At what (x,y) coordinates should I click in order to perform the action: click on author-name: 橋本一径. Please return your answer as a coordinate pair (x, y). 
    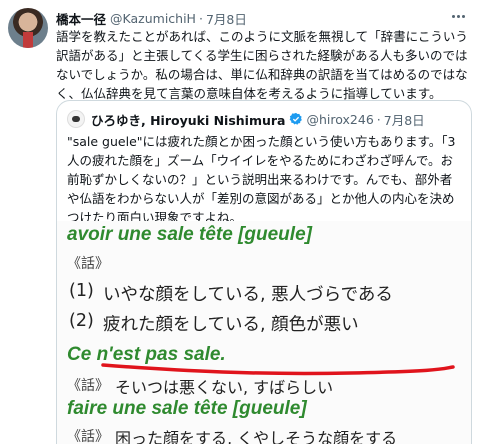
    Looking at the image, I should click on (81, 18).